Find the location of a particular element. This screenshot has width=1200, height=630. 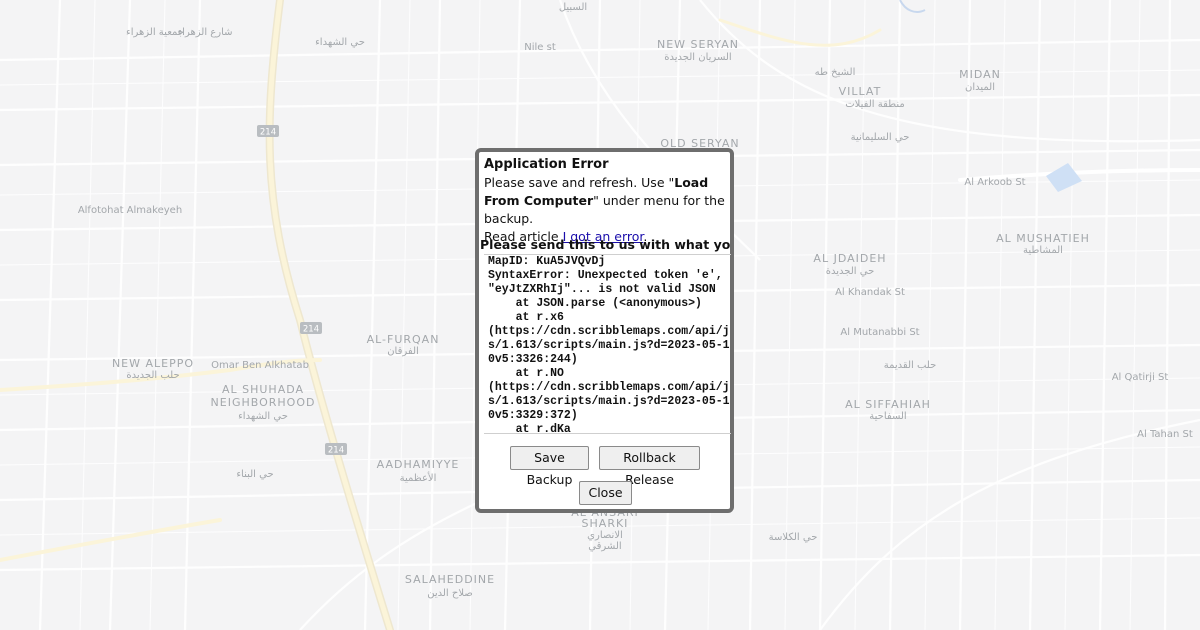

map-label: حي الكلاسة is located at coordinates (793, 537).